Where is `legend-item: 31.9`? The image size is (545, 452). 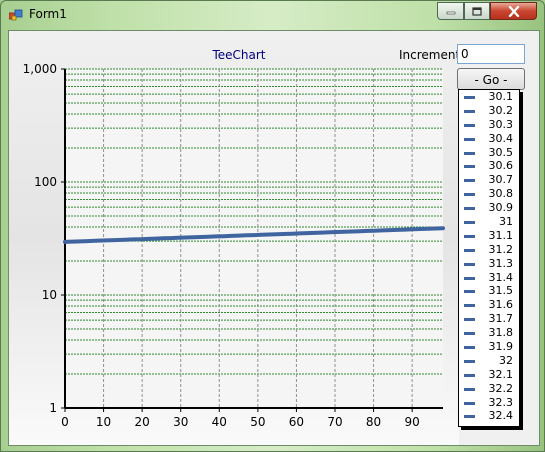 legend-item: 31.9 is located at coordinates (489, 347).